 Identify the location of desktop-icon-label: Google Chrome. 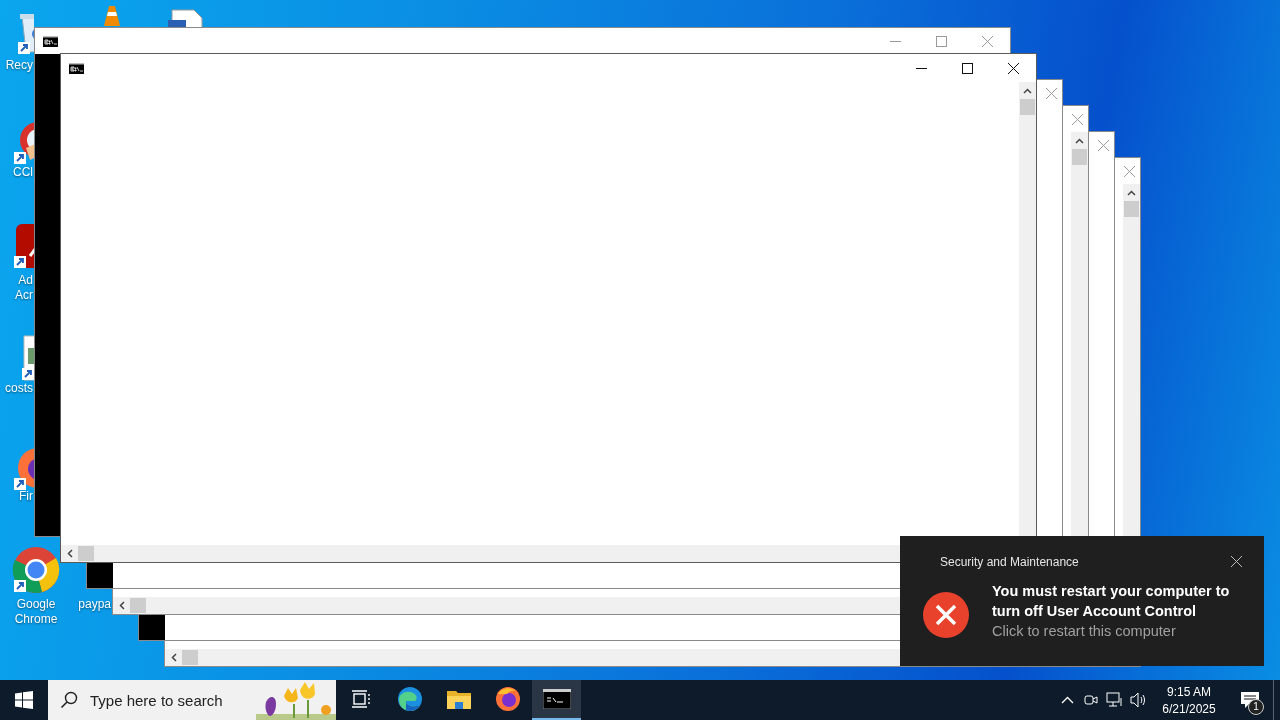
(36, 612).